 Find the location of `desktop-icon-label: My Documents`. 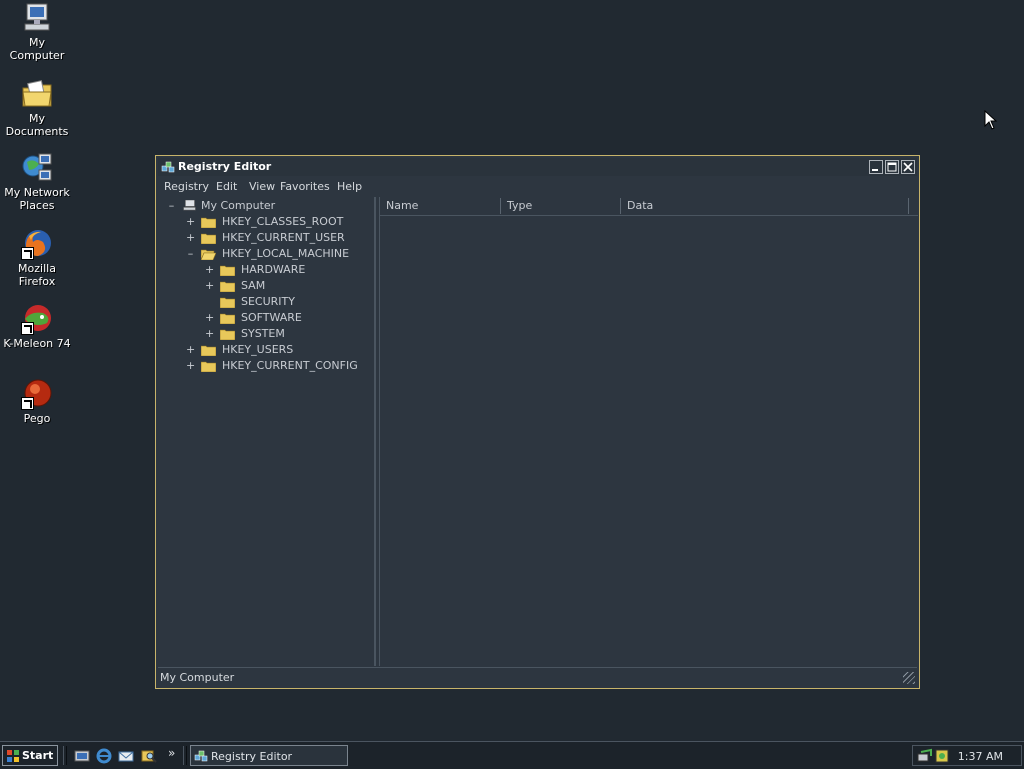

desktop-icon-label: My Documents is located at coordinates (37, 125).